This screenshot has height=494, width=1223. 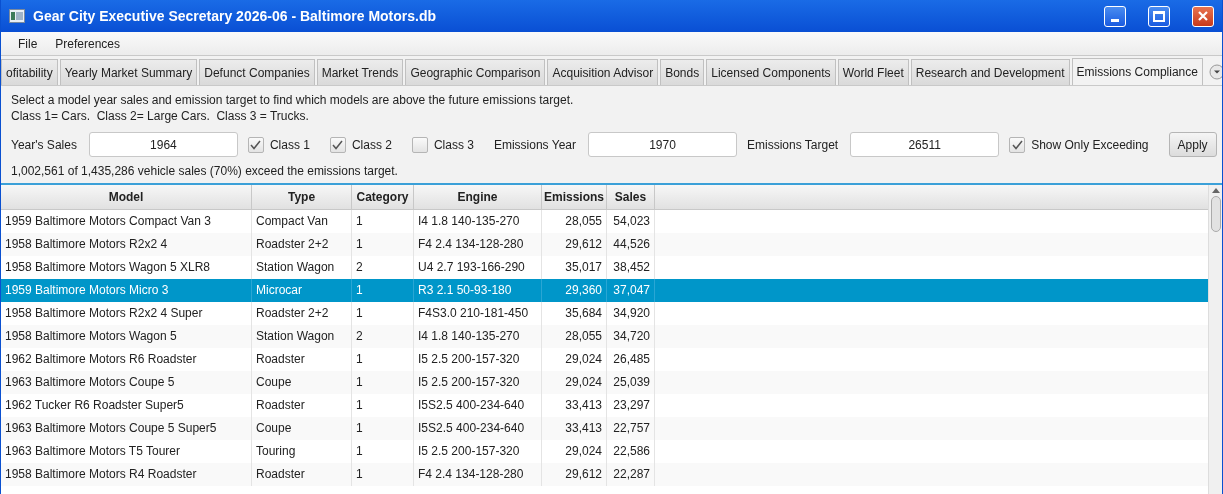 I want to click on table-row: 1958 Baltimore Motors R4 Roadster Roadster 1 F4 2.4 134-128-280 29,612 22,287, so click(x=604, y=474).